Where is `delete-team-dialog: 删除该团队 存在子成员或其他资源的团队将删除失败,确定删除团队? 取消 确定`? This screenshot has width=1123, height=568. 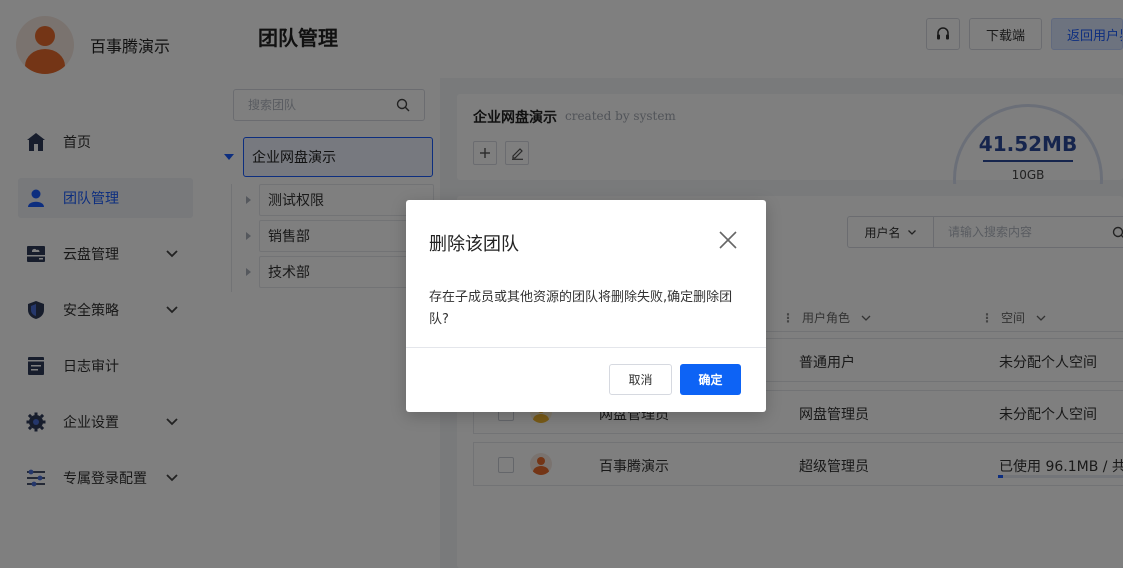
delete-team-dialog: 删除该团队 存在子成员或其他资源的团队将删除失败,确定删除团队? 取消 确定 is located at coordinates (586, 306).